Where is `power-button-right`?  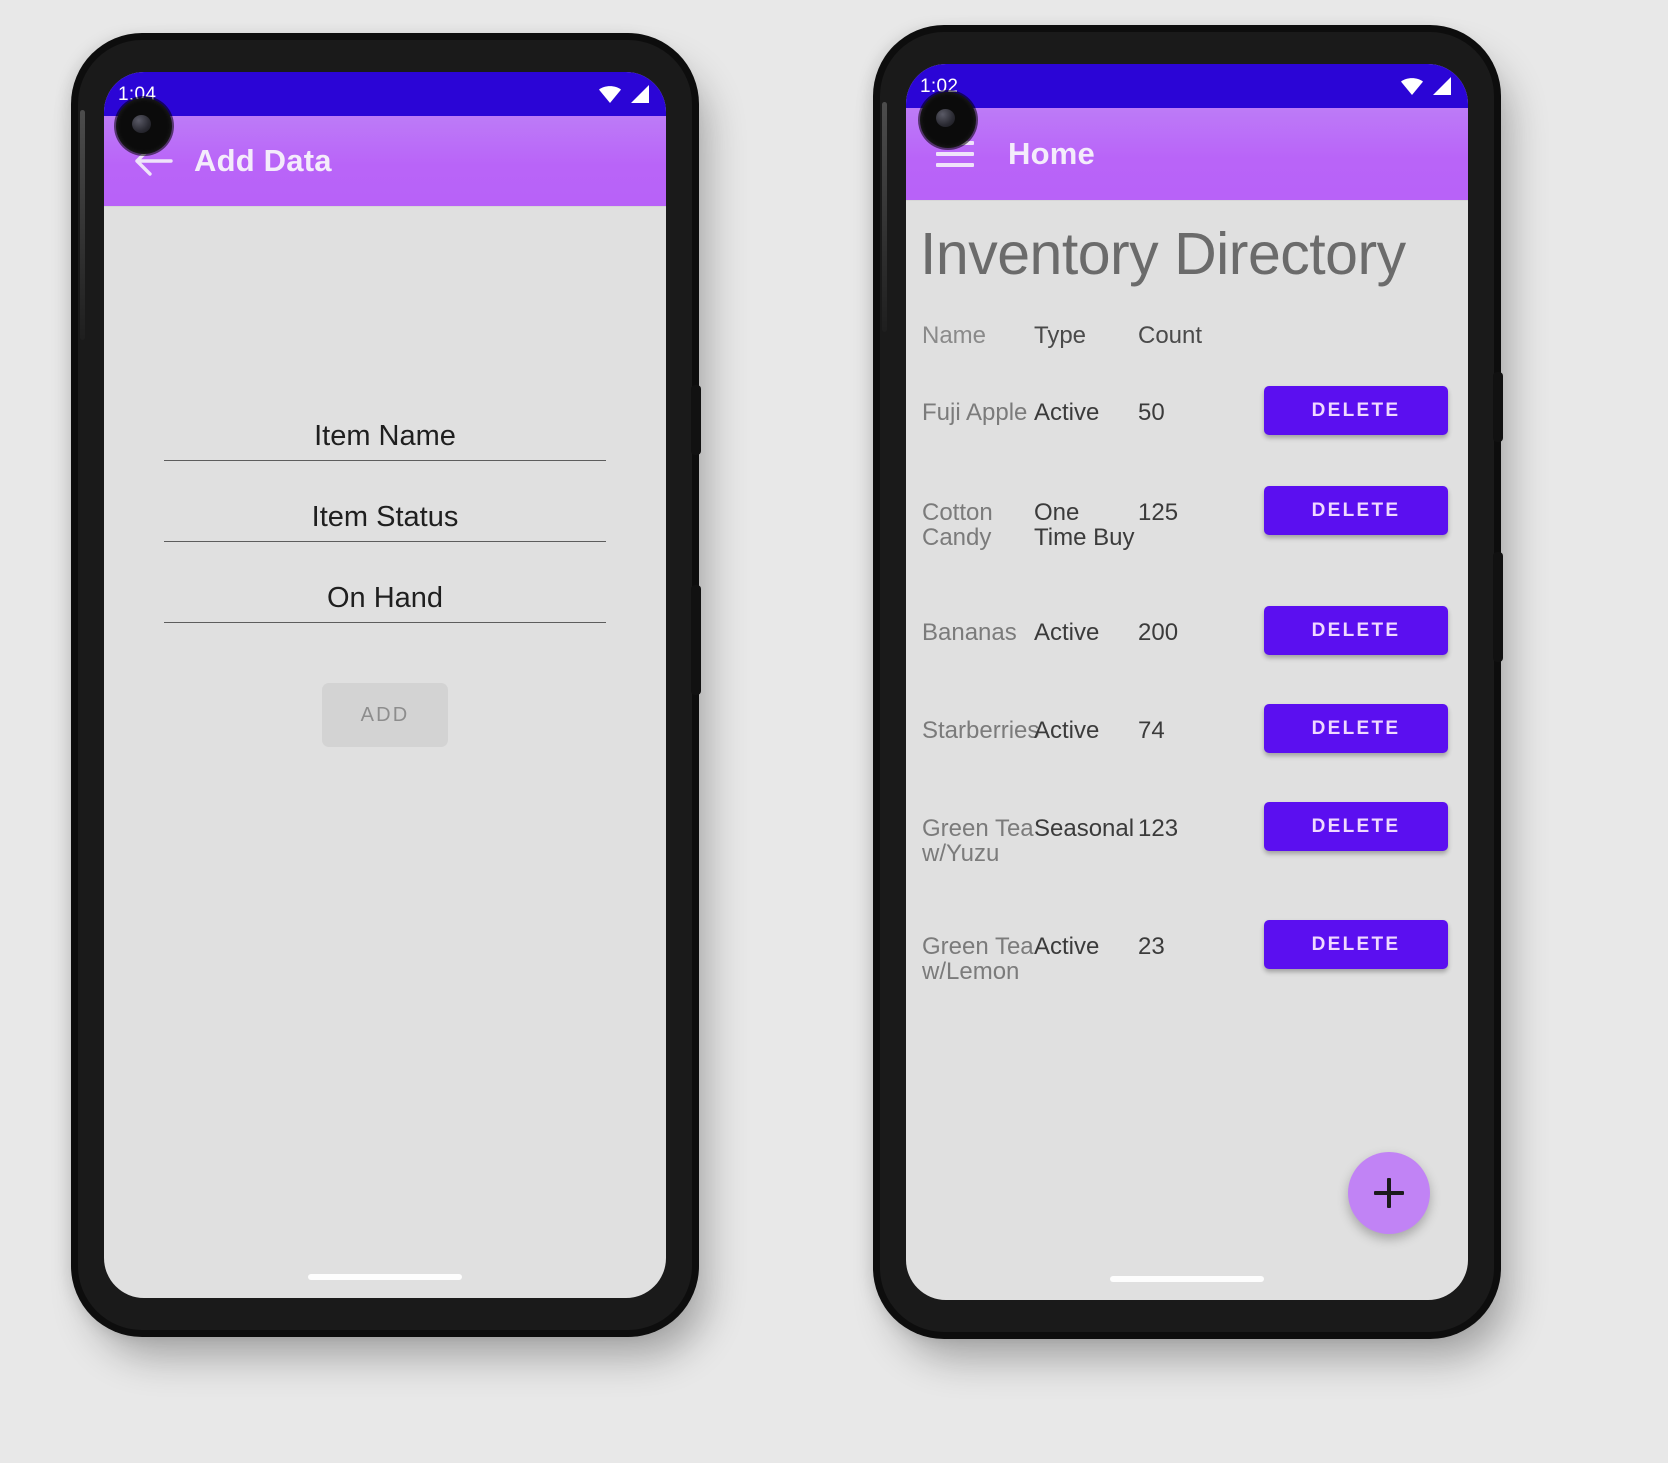 power-button-right is located at coordinates (1498, 407).